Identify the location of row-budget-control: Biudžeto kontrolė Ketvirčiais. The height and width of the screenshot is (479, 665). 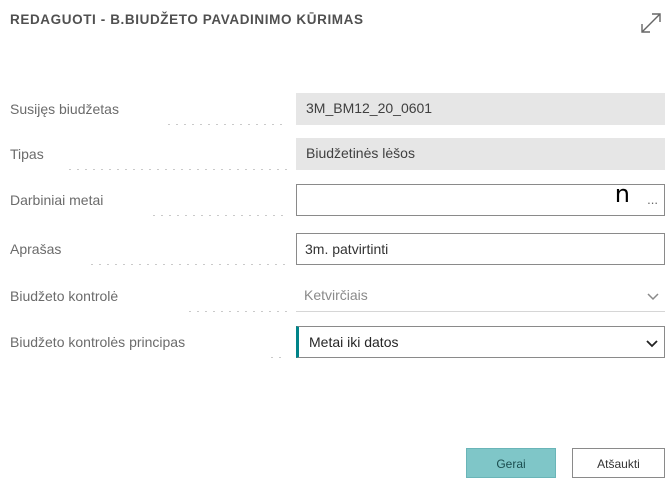
(332, 296).